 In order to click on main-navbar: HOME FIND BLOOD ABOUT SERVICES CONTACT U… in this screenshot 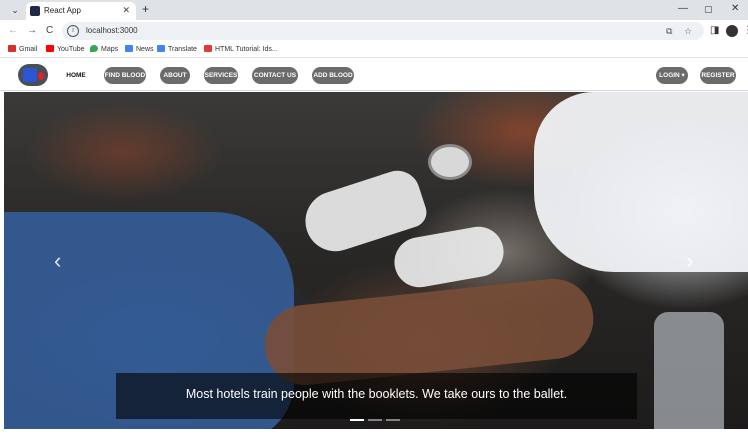, I will do `click(374, 75)`.